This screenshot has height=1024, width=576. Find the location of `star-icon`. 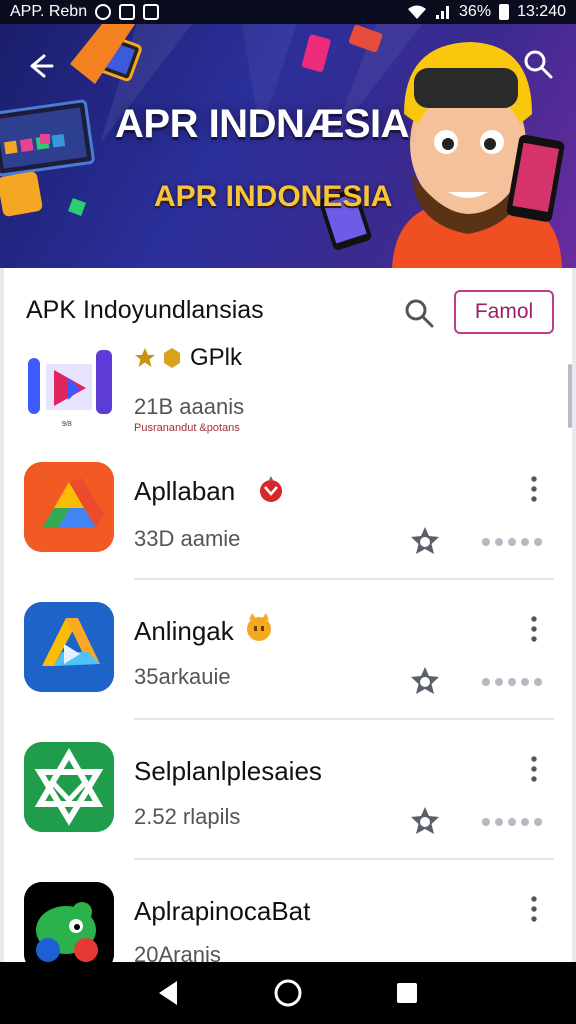

star-icon is located at coordinates (145, 357).